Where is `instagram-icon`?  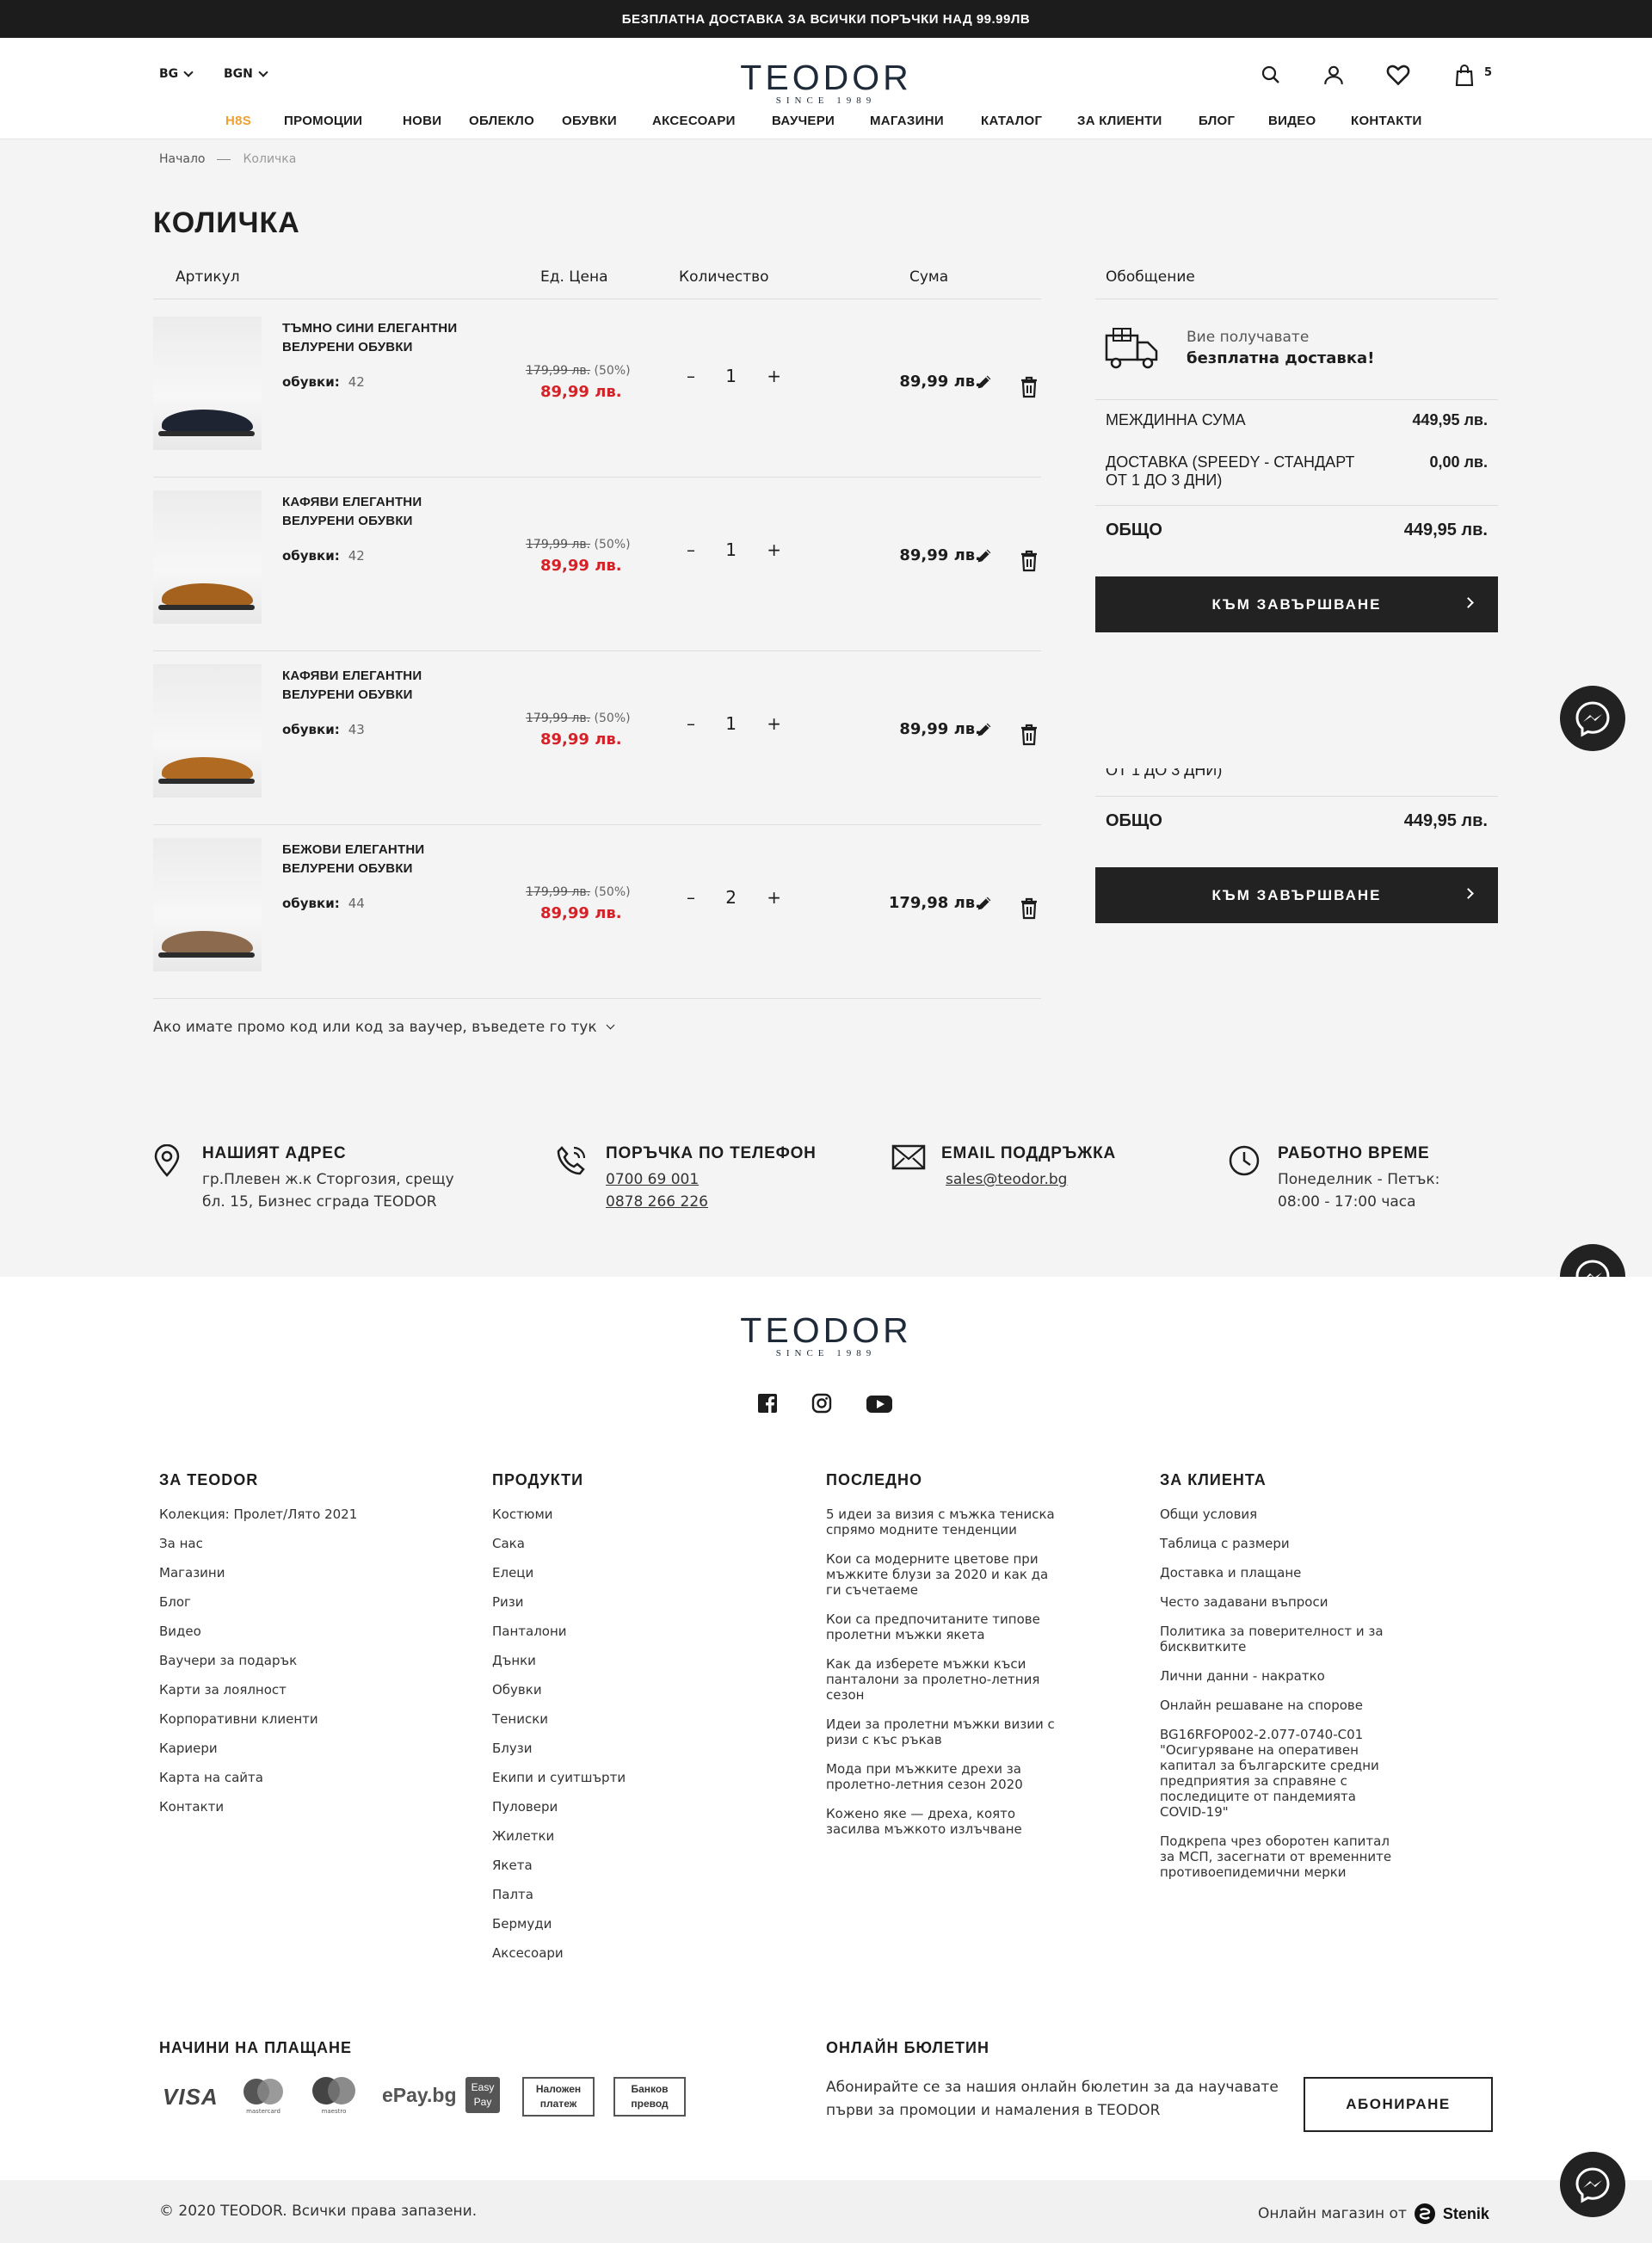
instagram-icon is located at coordinates (821, 1403).